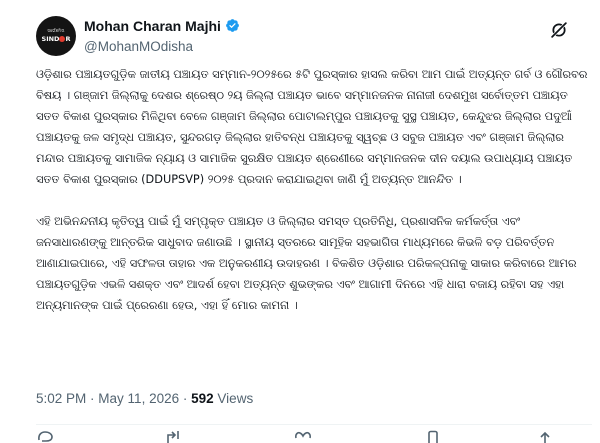 Image resolution: width=600 pixels, height=443 pixels. I want to click on avatar: ସର୍ଭେଞ୍ଚମିତା SIND R, so click(56, 36).